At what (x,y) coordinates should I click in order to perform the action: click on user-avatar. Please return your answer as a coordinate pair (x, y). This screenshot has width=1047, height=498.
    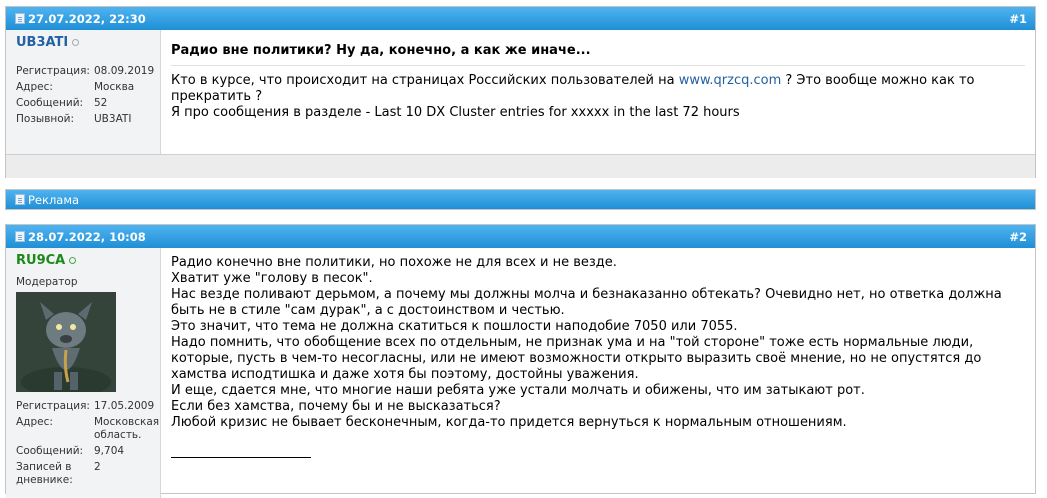
    Looking at the image, I should click on (66, 342).